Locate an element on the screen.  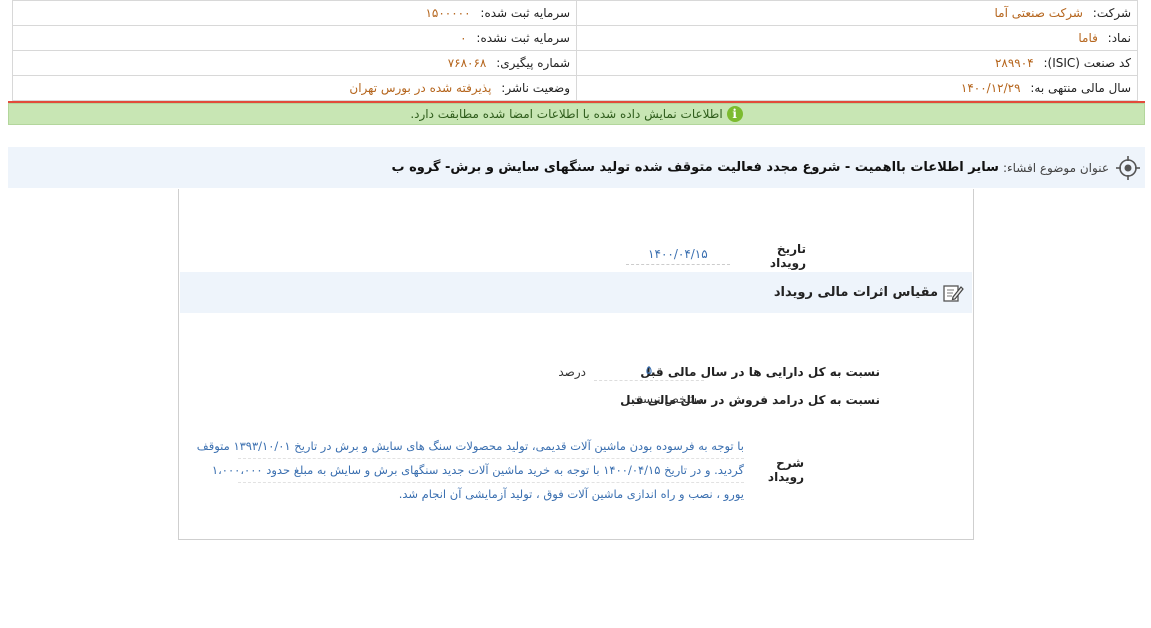
asset-ratio-unit: درصد is located at coordinates (572, 372).